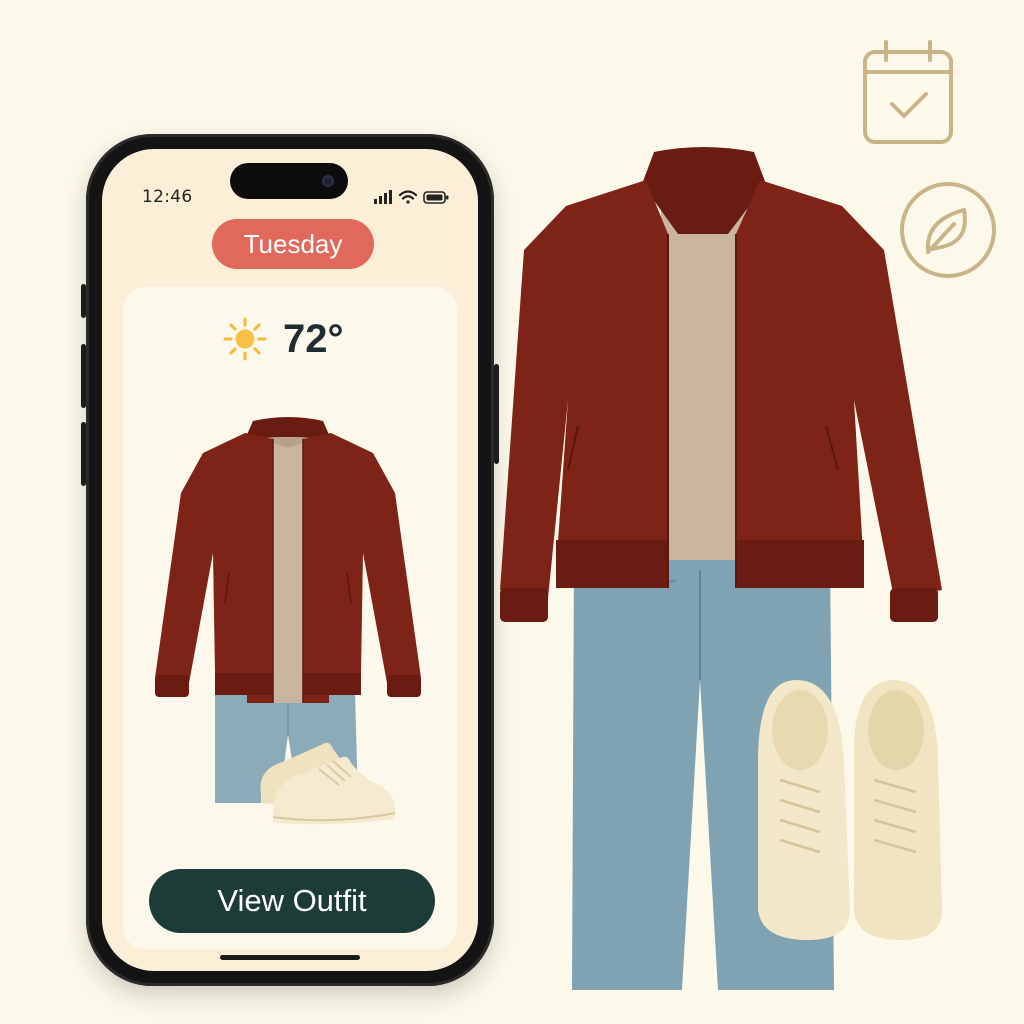 This screenshot has width=1024, height=1024. I want to click on dynamic-island, so click(289, 181).